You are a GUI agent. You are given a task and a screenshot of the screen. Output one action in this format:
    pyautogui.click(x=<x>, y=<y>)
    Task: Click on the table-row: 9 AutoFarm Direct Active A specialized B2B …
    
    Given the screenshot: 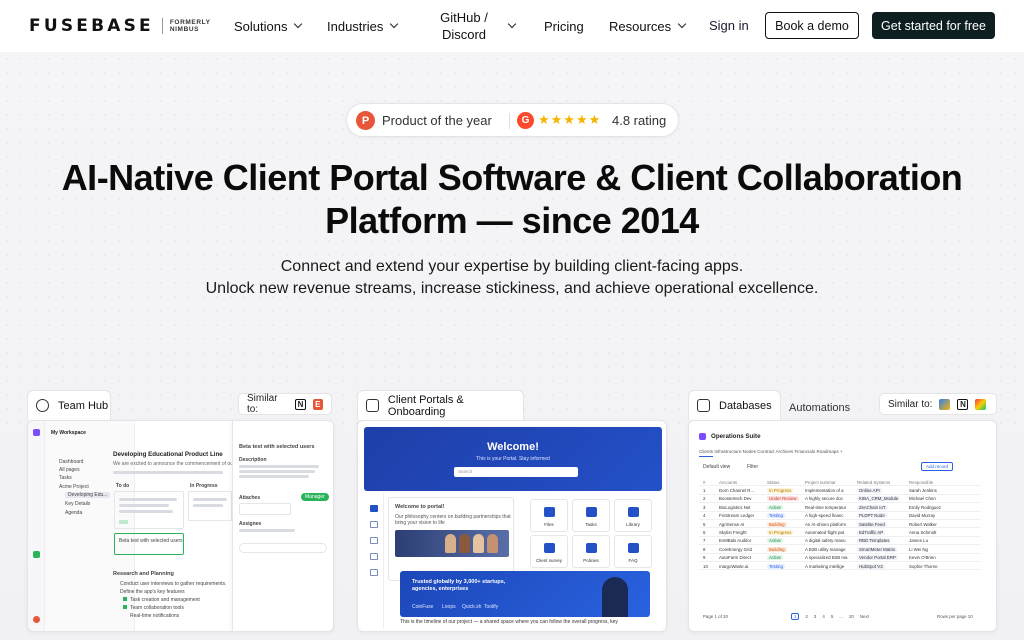 What is the action you would take?
    pyautogui.click(x=840, y=558)
    